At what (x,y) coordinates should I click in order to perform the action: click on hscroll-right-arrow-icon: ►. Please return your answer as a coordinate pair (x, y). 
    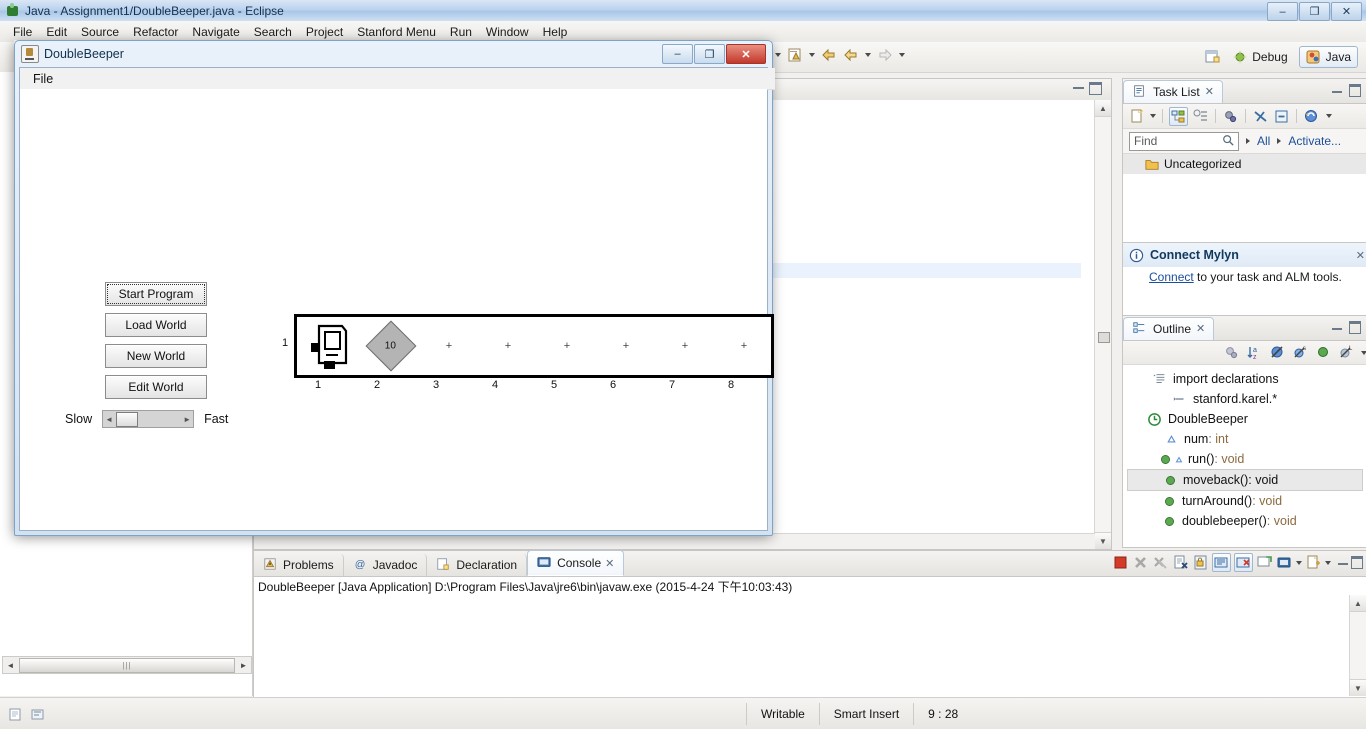
    Looking at the image, I should click on (243, 665).